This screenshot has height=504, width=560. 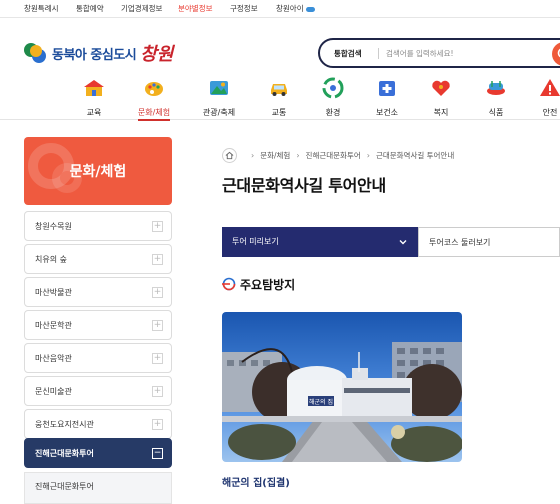 I want to click on sidebar-item-arboretum: 창원수목원 +, so click(x=98, y=226).